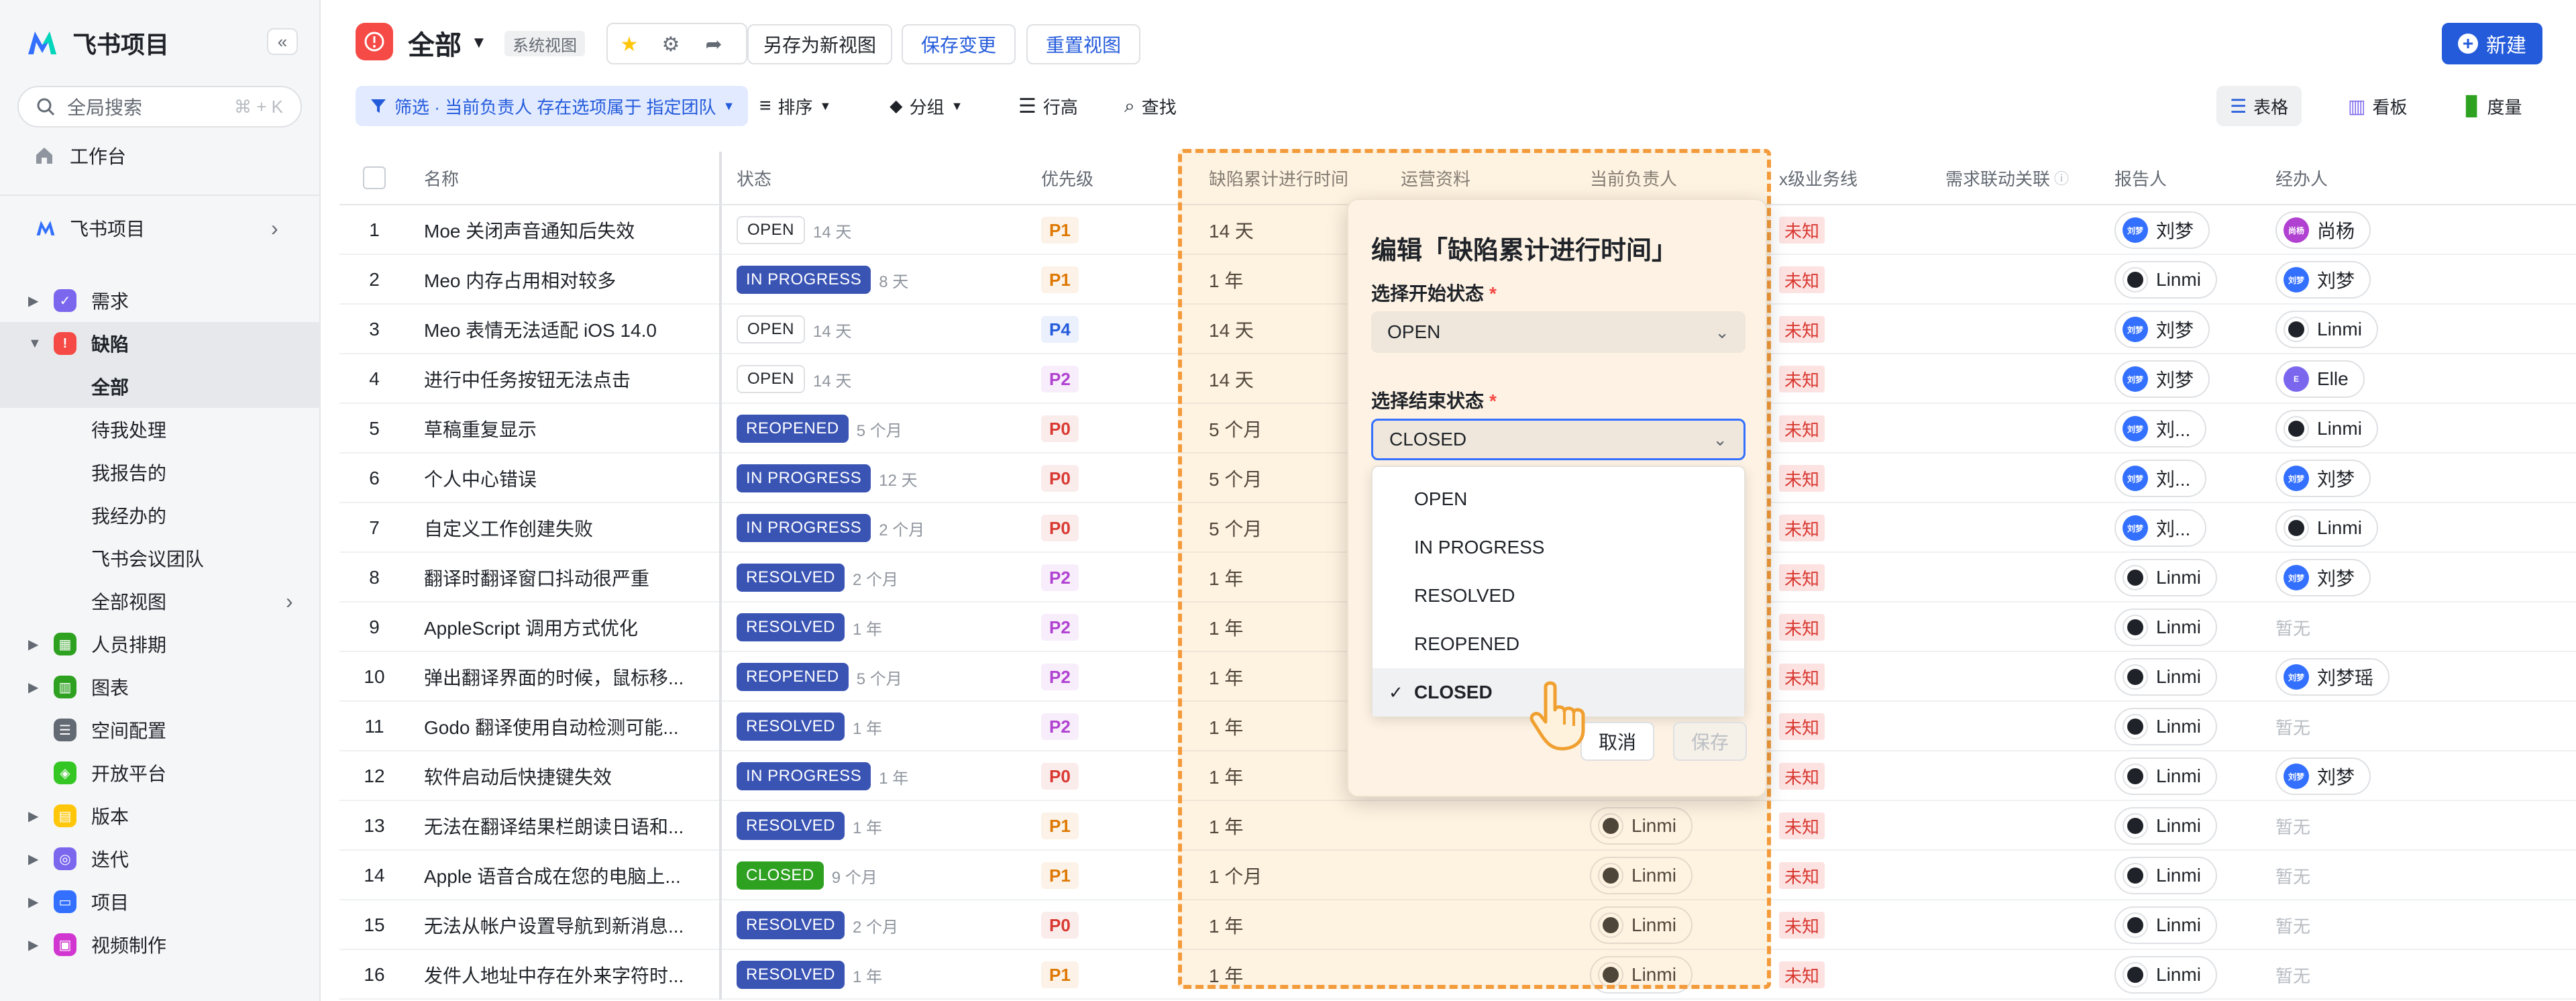 This screenshot has height=1001, width=2576. What do you see at coordinates (874, 528) in the screenshot?
I see `status-cell: IN PROGRESS 2 个月` at bounding box center [874, 528].